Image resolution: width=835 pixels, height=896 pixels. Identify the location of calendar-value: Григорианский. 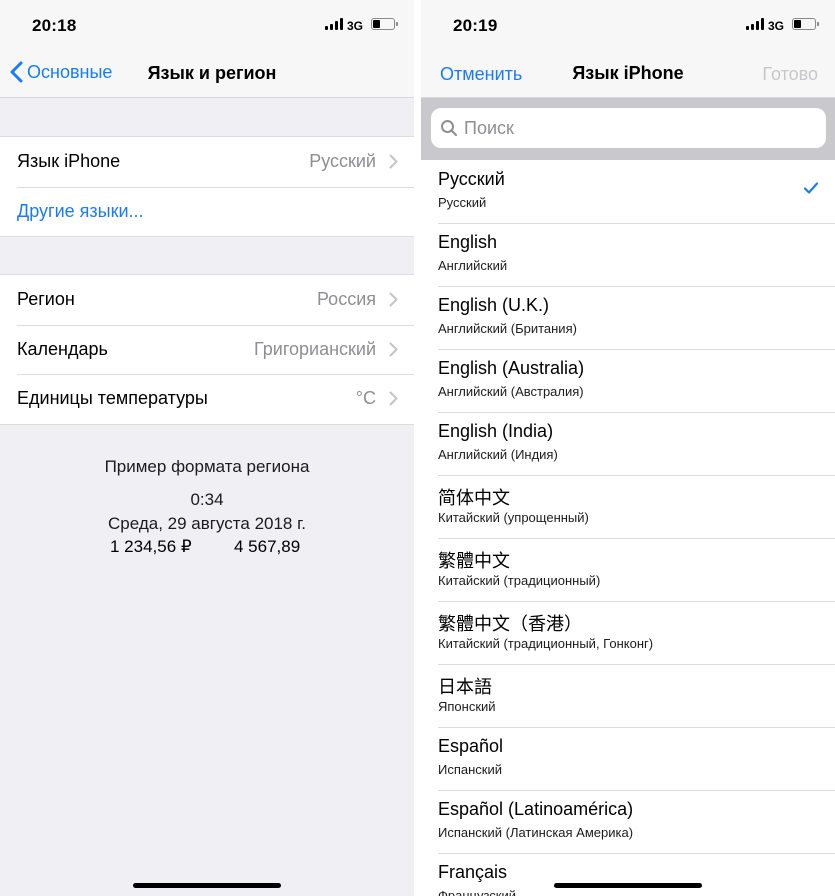
(315, 348).